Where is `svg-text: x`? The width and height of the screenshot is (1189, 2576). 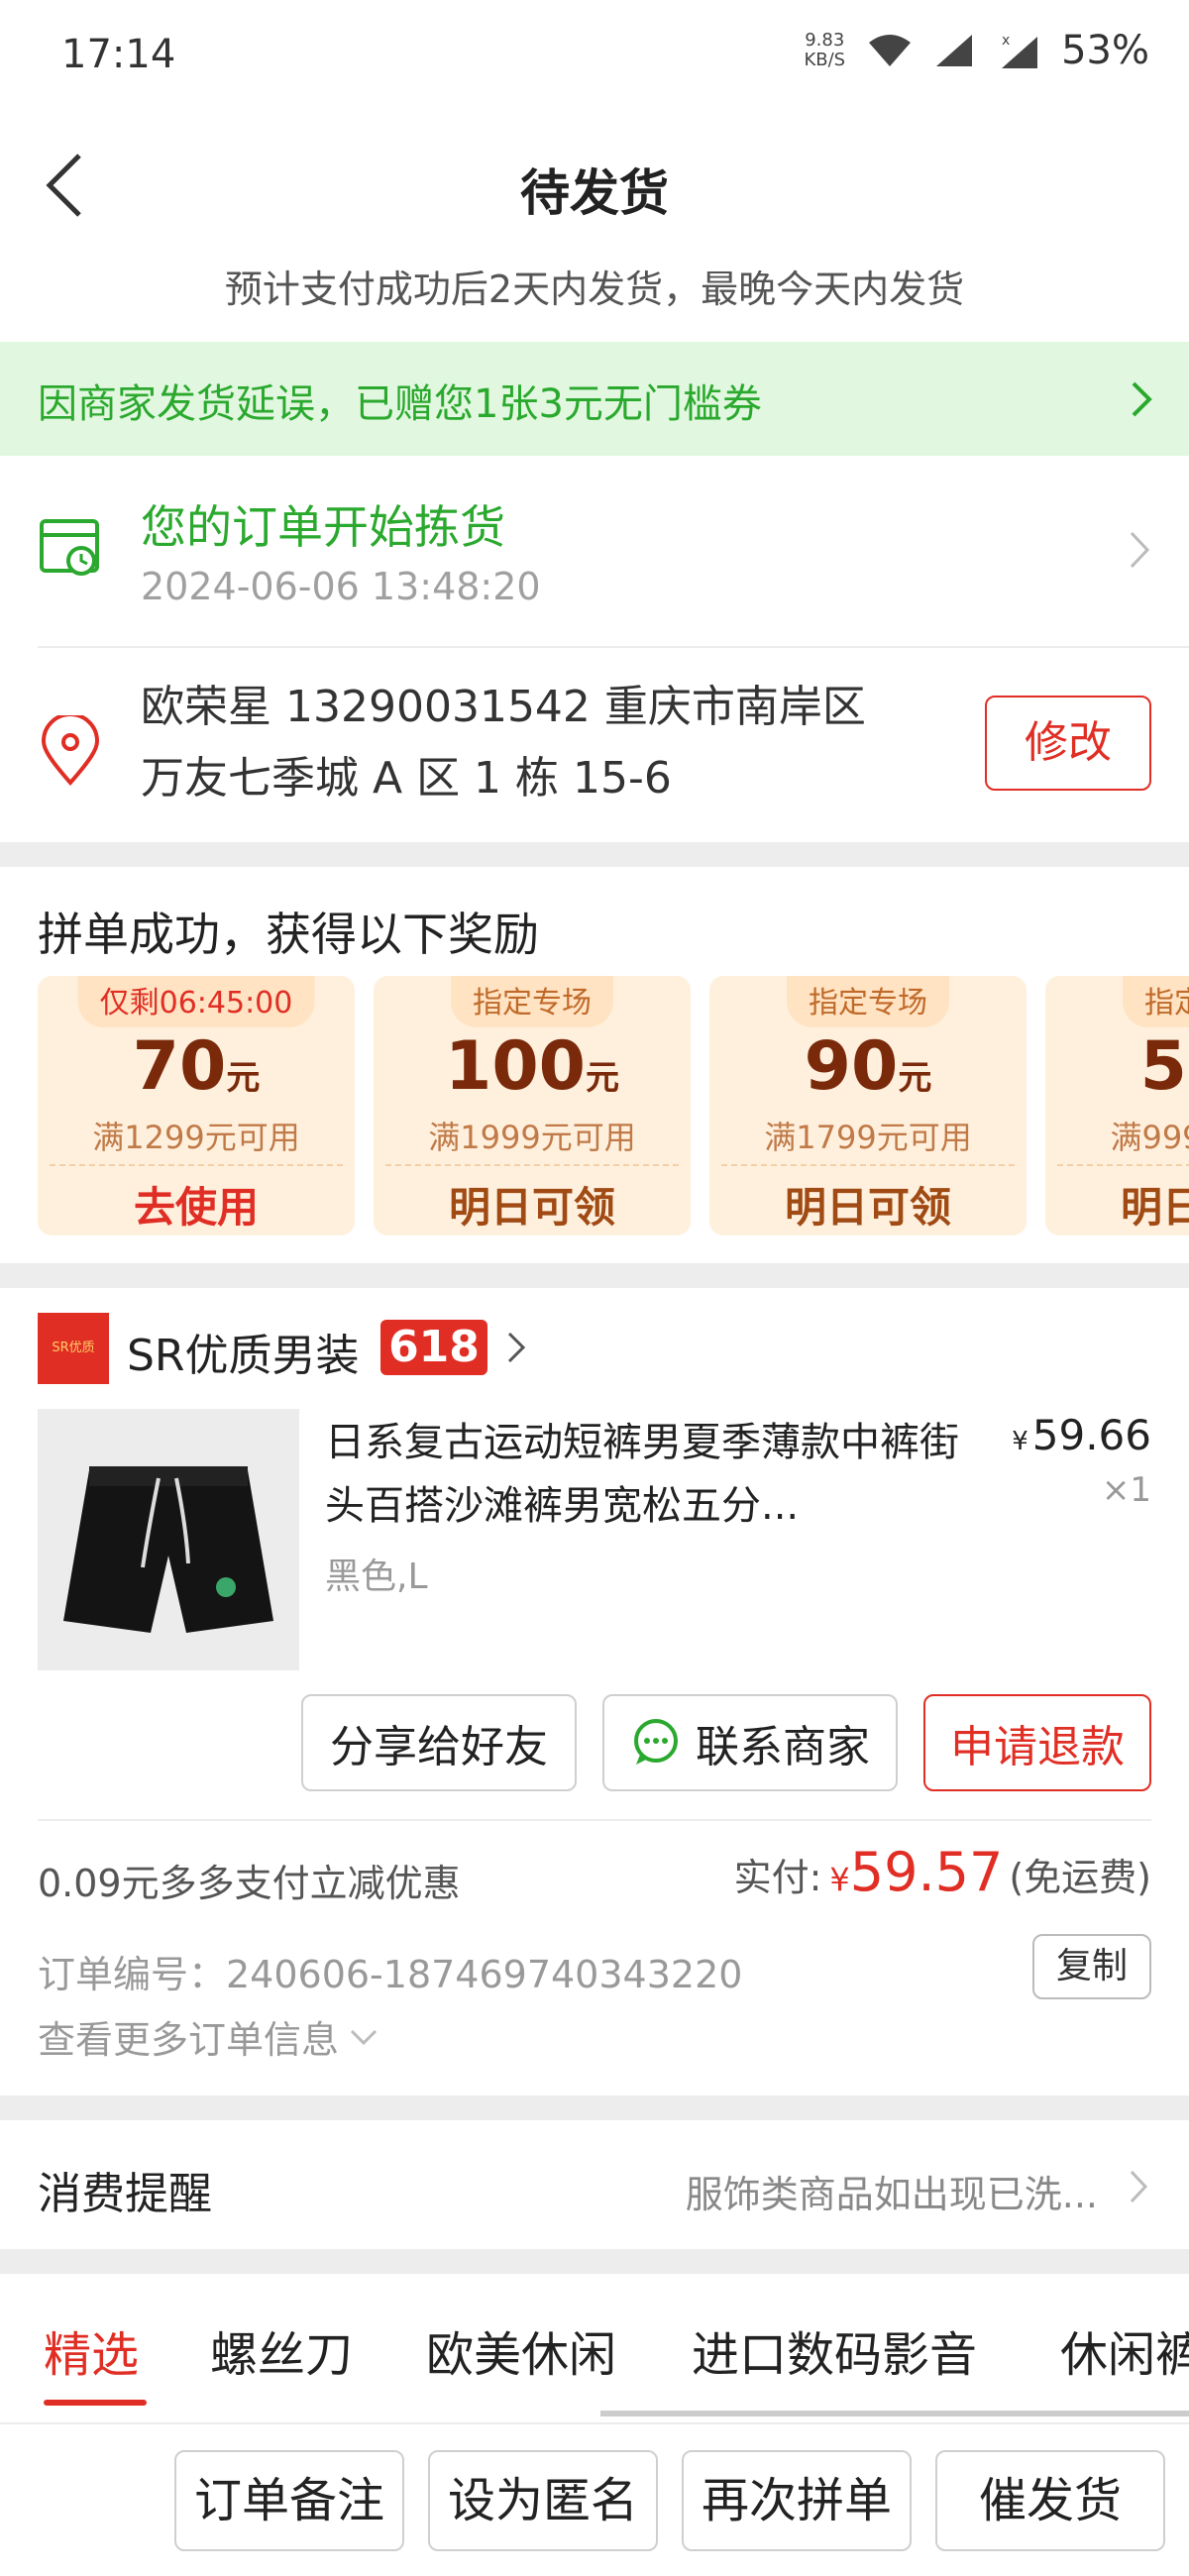
svg-text: x is located at coordinates (1006, 41).